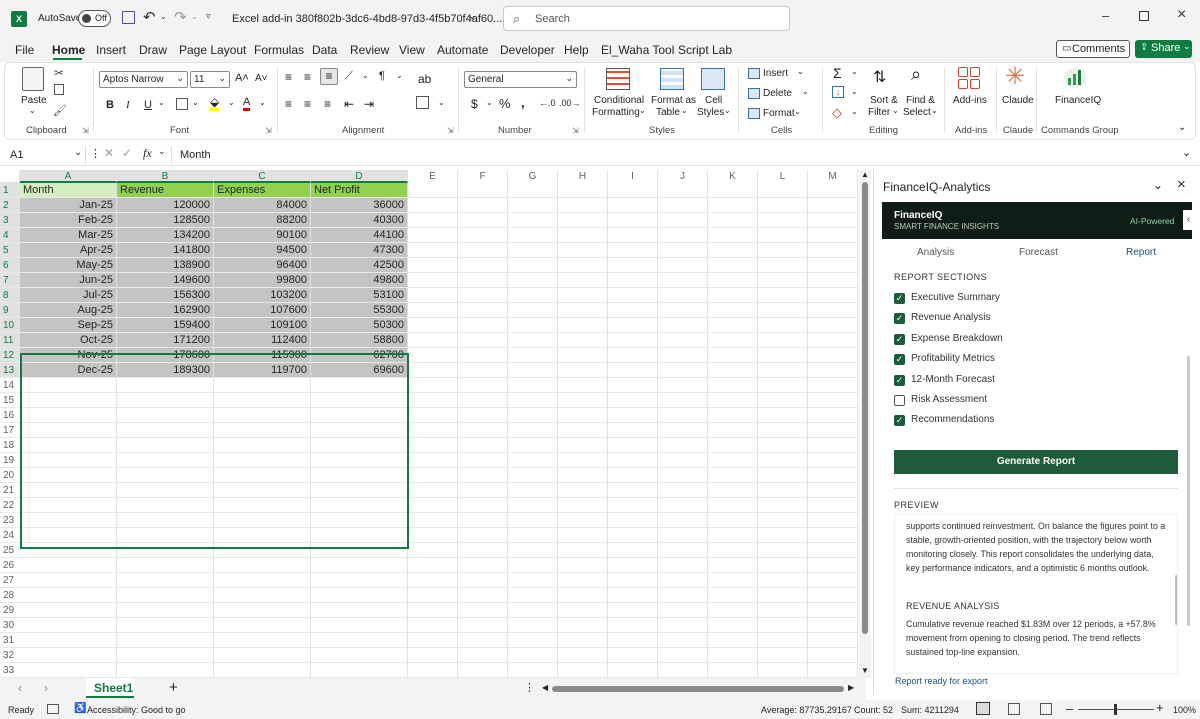  Describe the element at coordinates (94, 18) in the screenshot. I see `autosave-toggle: Off` at that location.